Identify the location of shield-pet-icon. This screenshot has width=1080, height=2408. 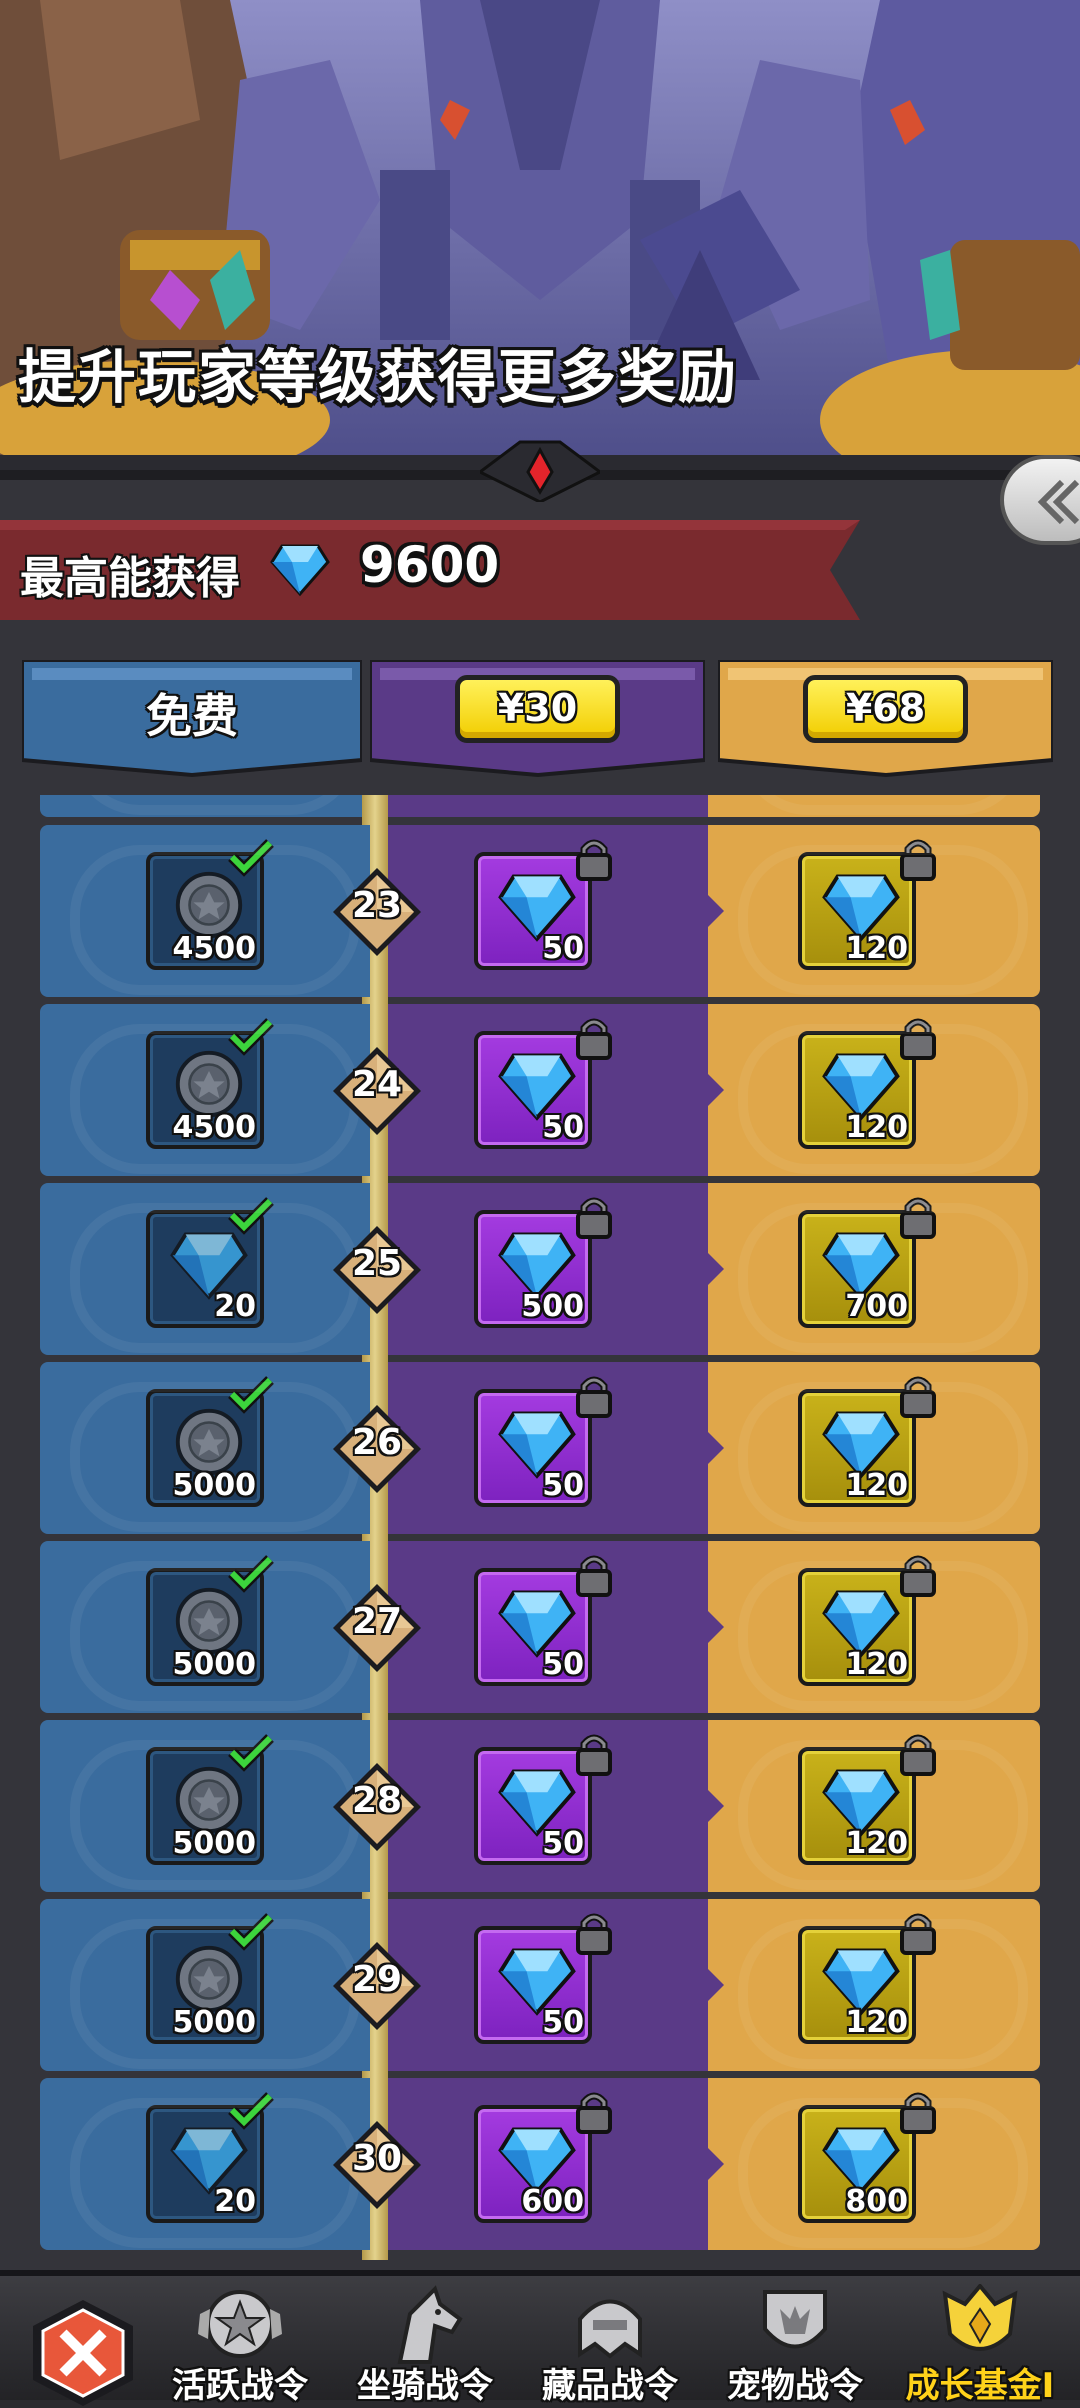
(795, 2319).